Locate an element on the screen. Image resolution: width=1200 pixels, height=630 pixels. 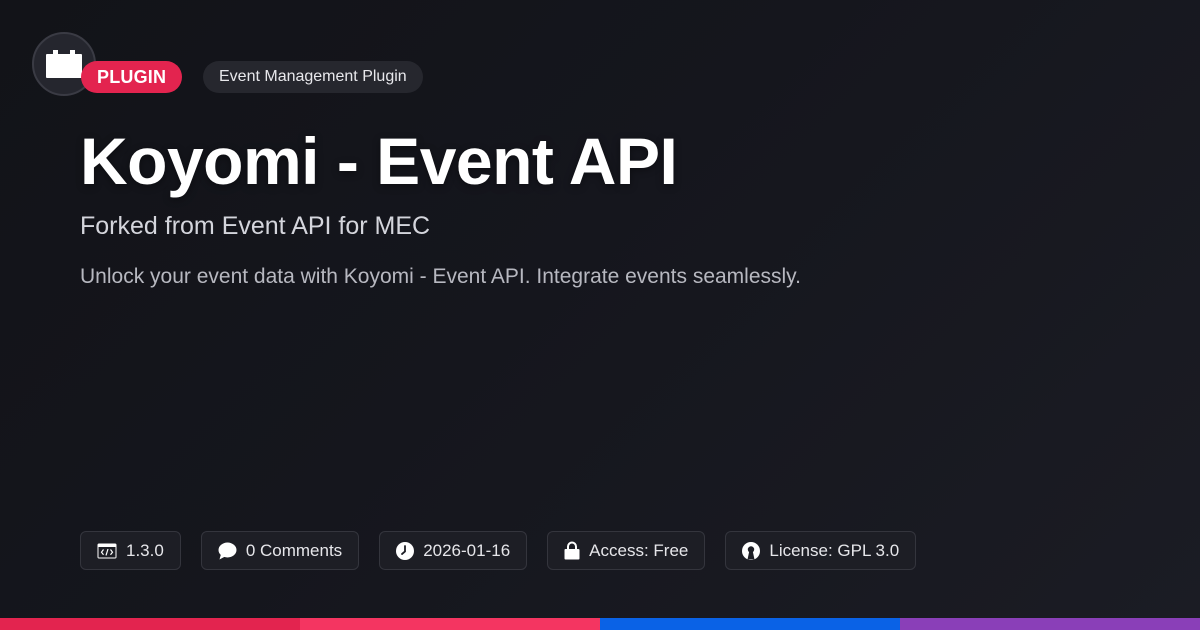
open-source-icon is located at coordinates (751, 550).